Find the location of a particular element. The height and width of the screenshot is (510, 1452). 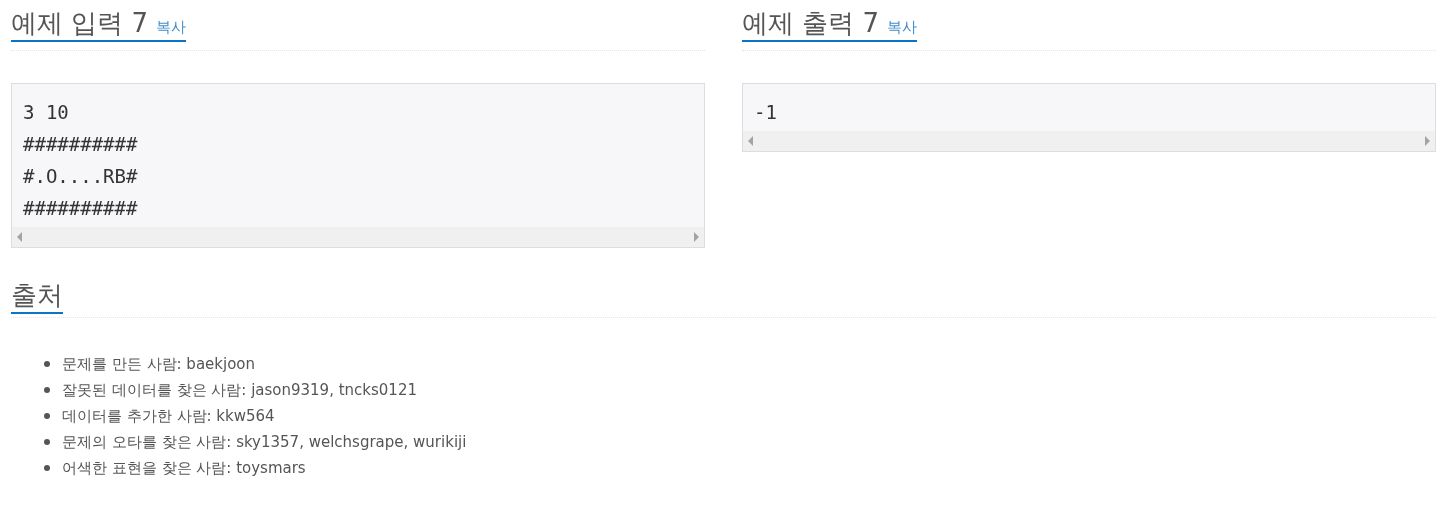

section-heading: 예제 입력 7 is located at coordinates (80, 23).